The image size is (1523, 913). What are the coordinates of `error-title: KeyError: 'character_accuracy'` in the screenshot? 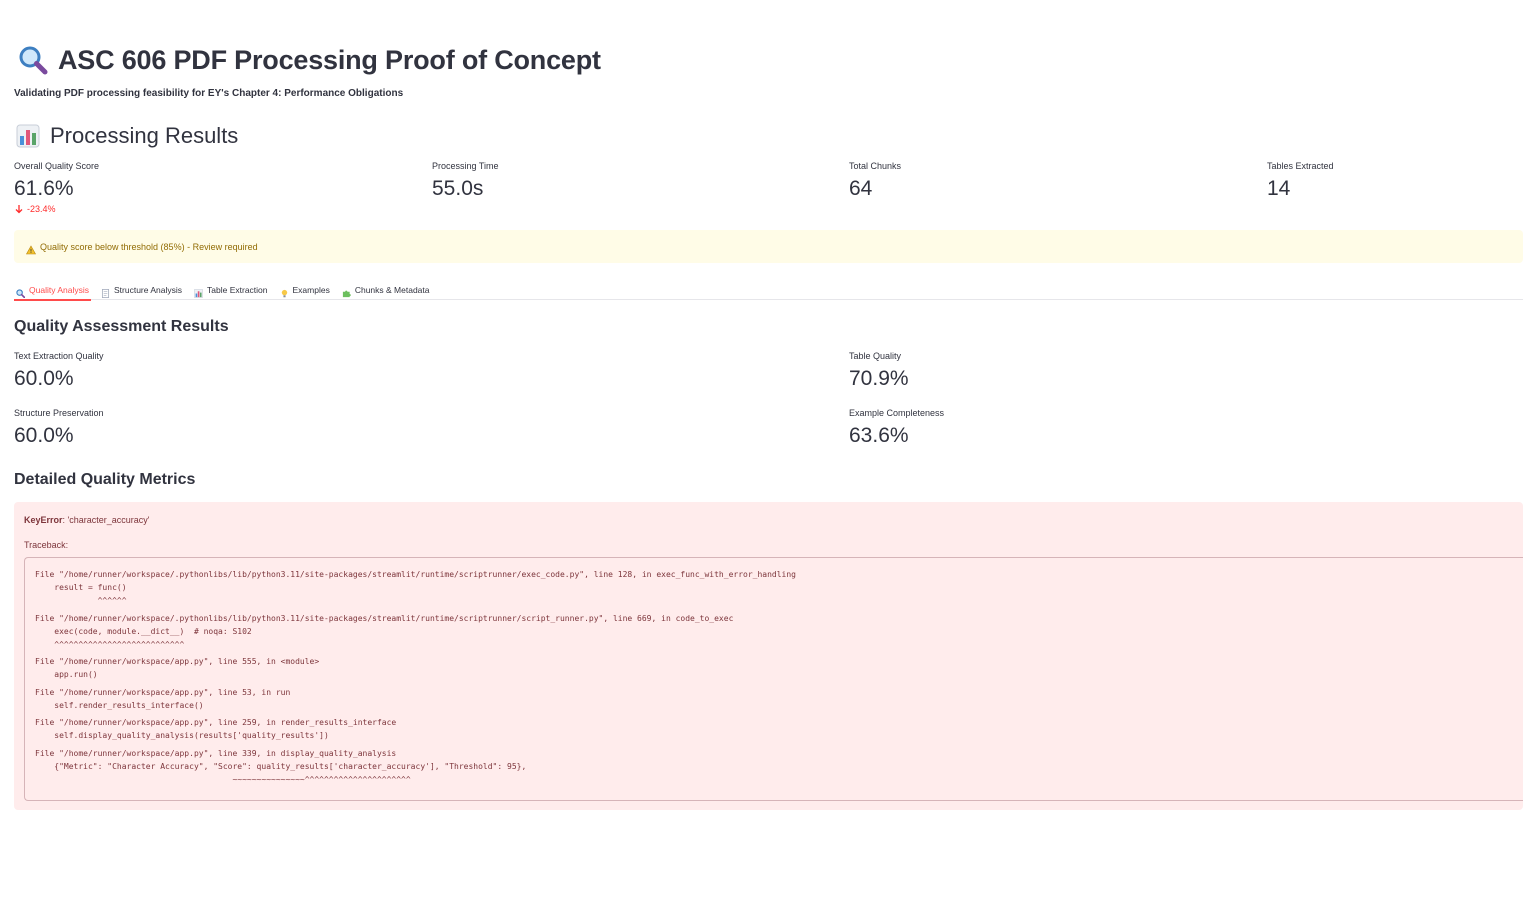 It's located at (87, 520).